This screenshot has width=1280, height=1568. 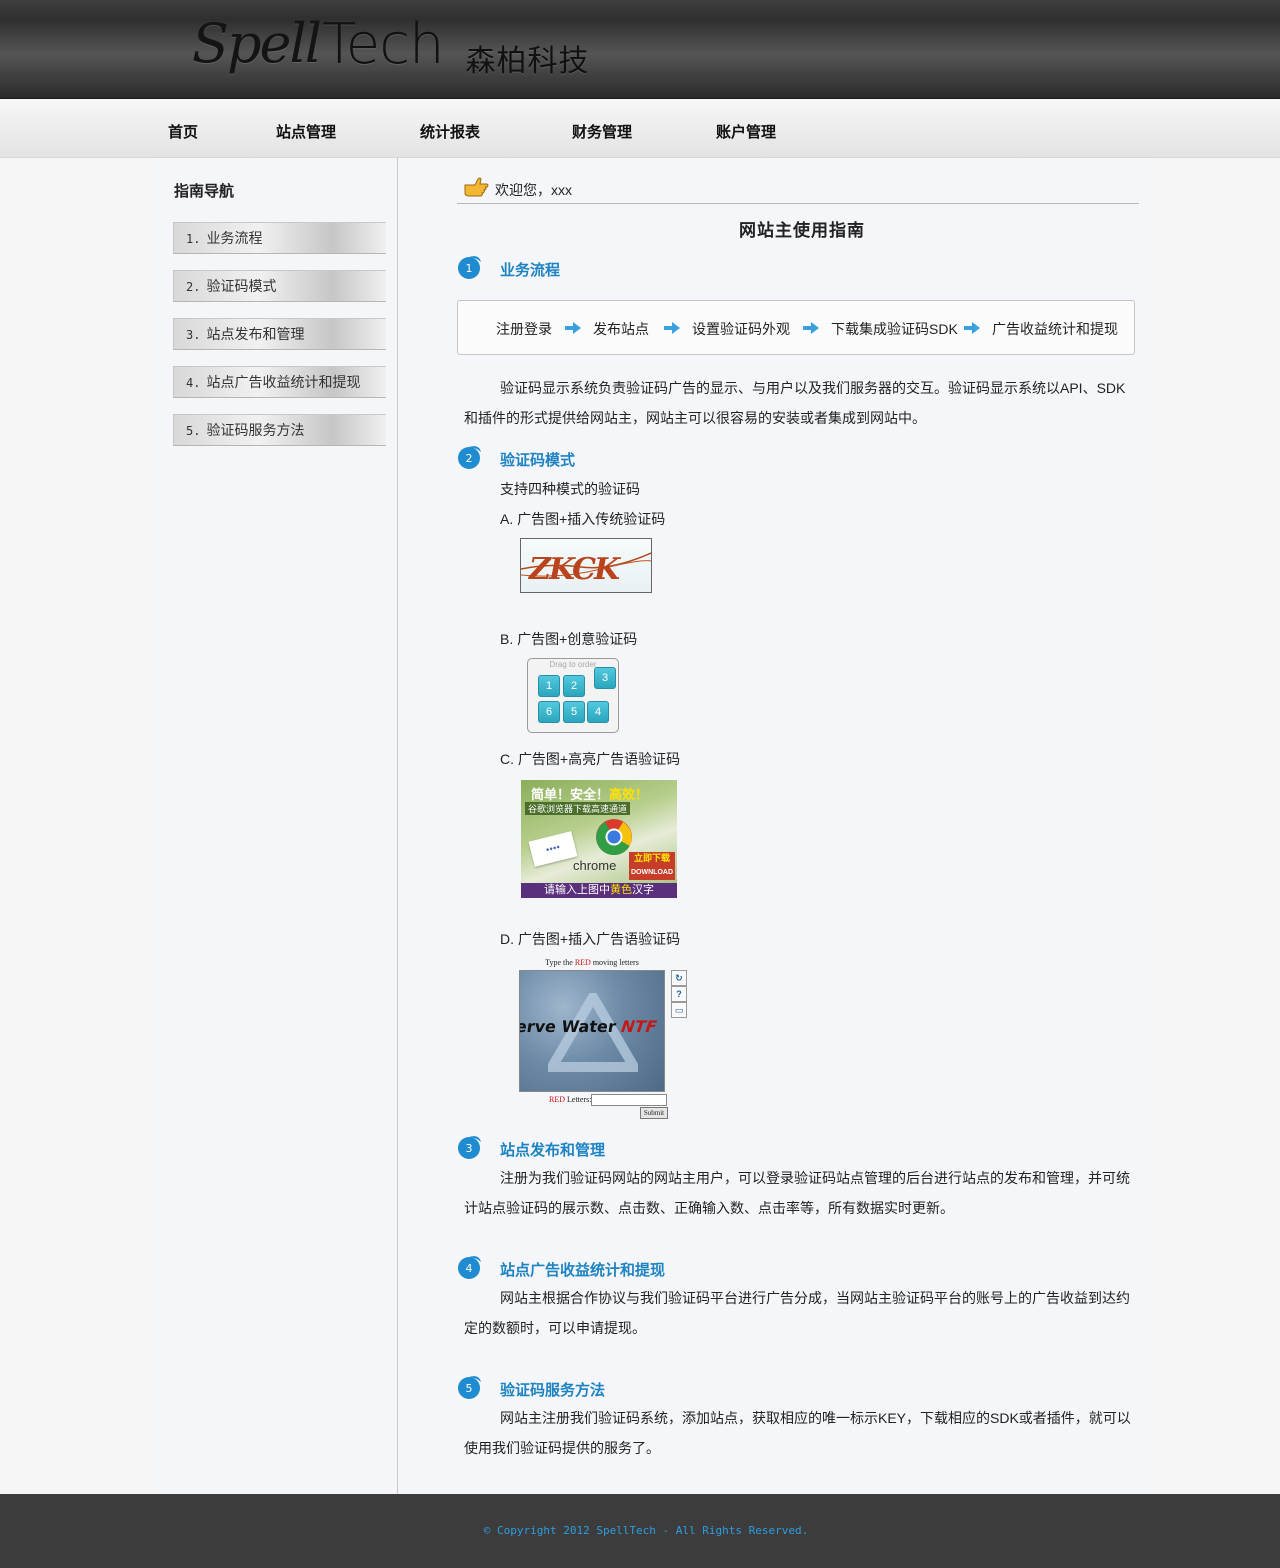 What do you see at coordinates (589, 1026) in the screenshot?
I see `captcha-d-word: erve Water NTF` at bounding box center [589, 1026].